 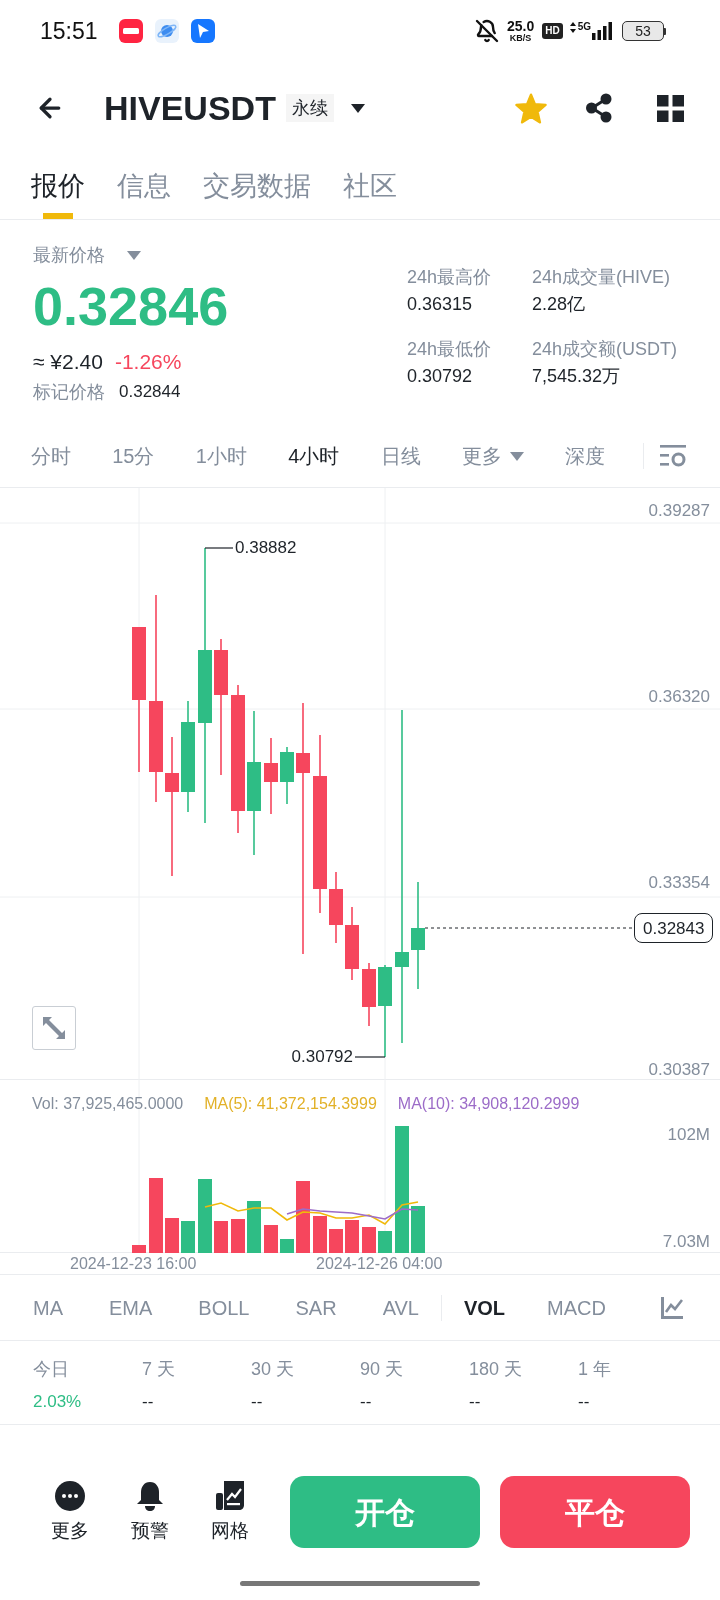 I want to click on low-price-label: 0.30792, so click(x=322, y=1057).